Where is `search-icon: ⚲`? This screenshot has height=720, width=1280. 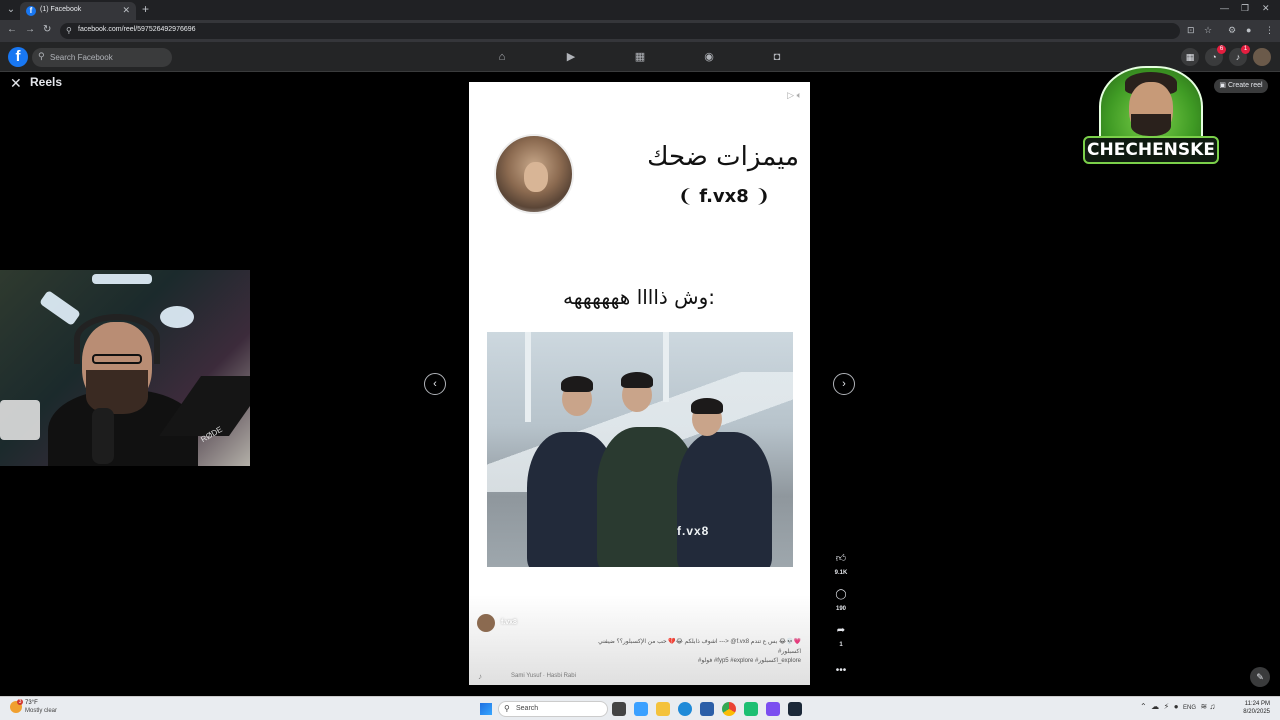 search-icon: ⚲ is located at coordinates (41, 56).